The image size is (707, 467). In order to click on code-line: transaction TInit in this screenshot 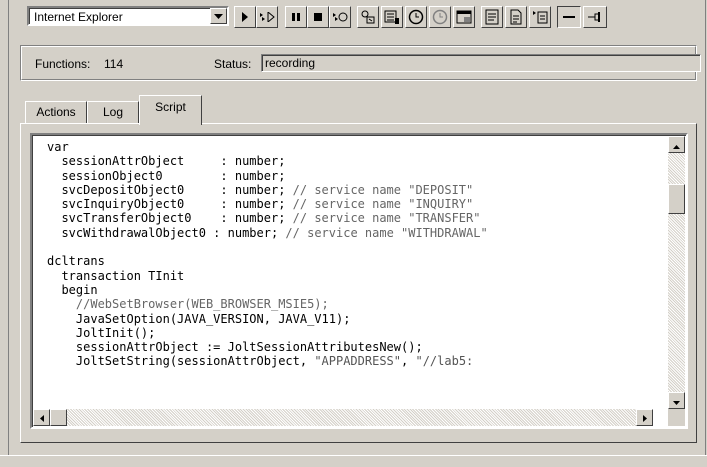, I will do `click(351, 276)`.